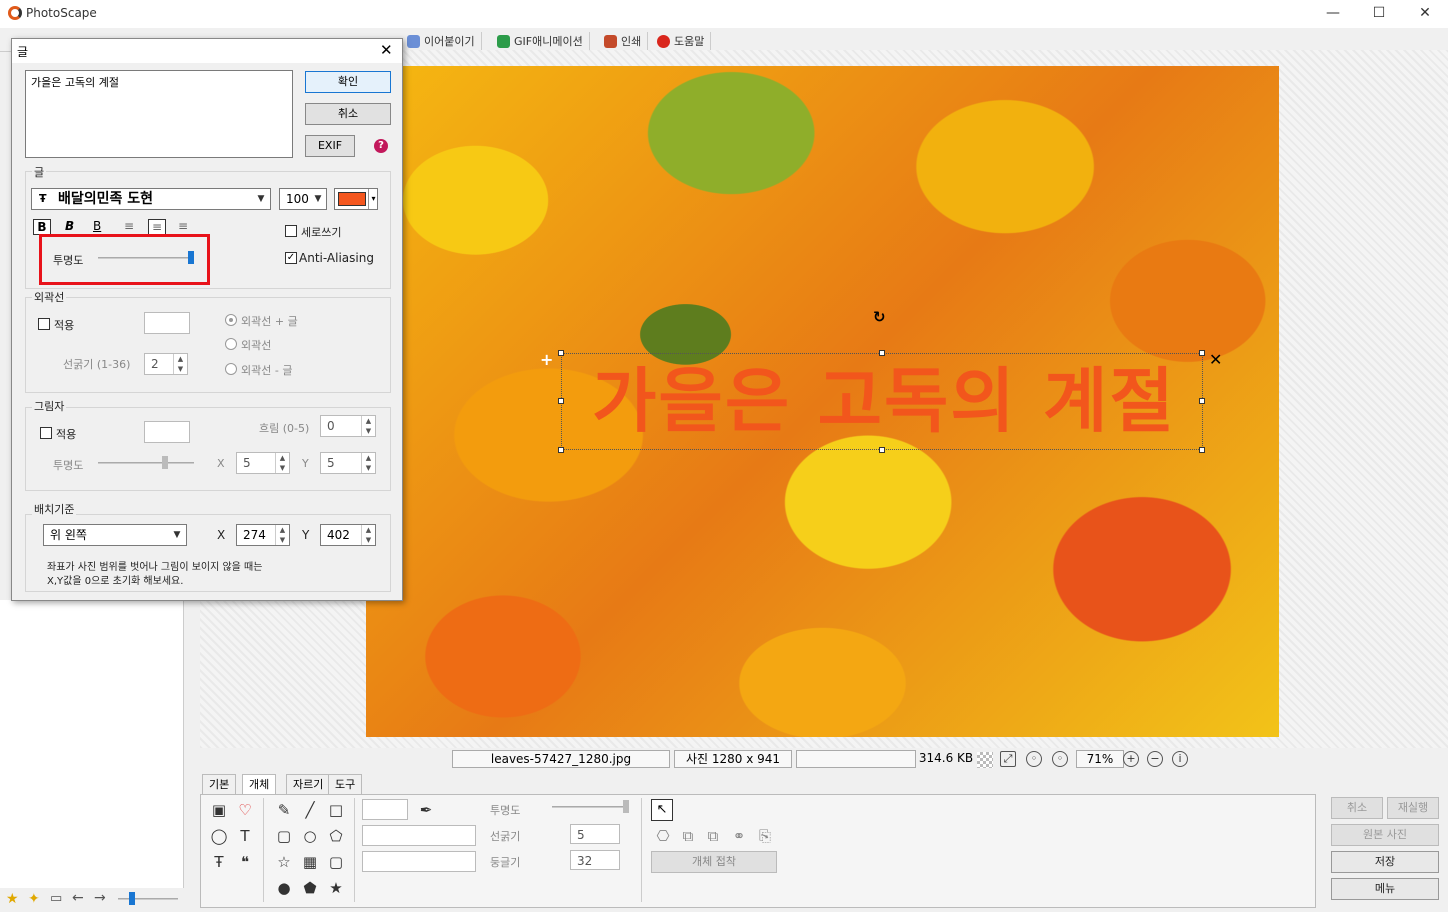 The image size is (1448, 912). I want to click on photo-insert-icon: ▣, so click(219, 810).